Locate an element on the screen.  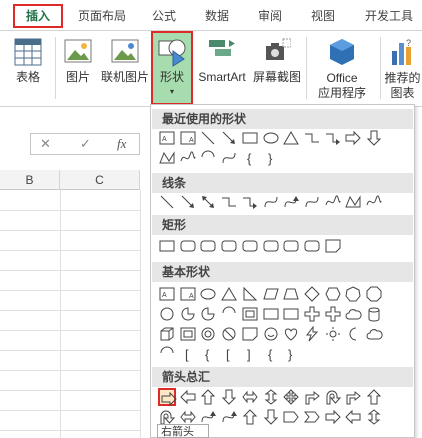
tab-review: 审阅 is located at coordinates (270, 16).